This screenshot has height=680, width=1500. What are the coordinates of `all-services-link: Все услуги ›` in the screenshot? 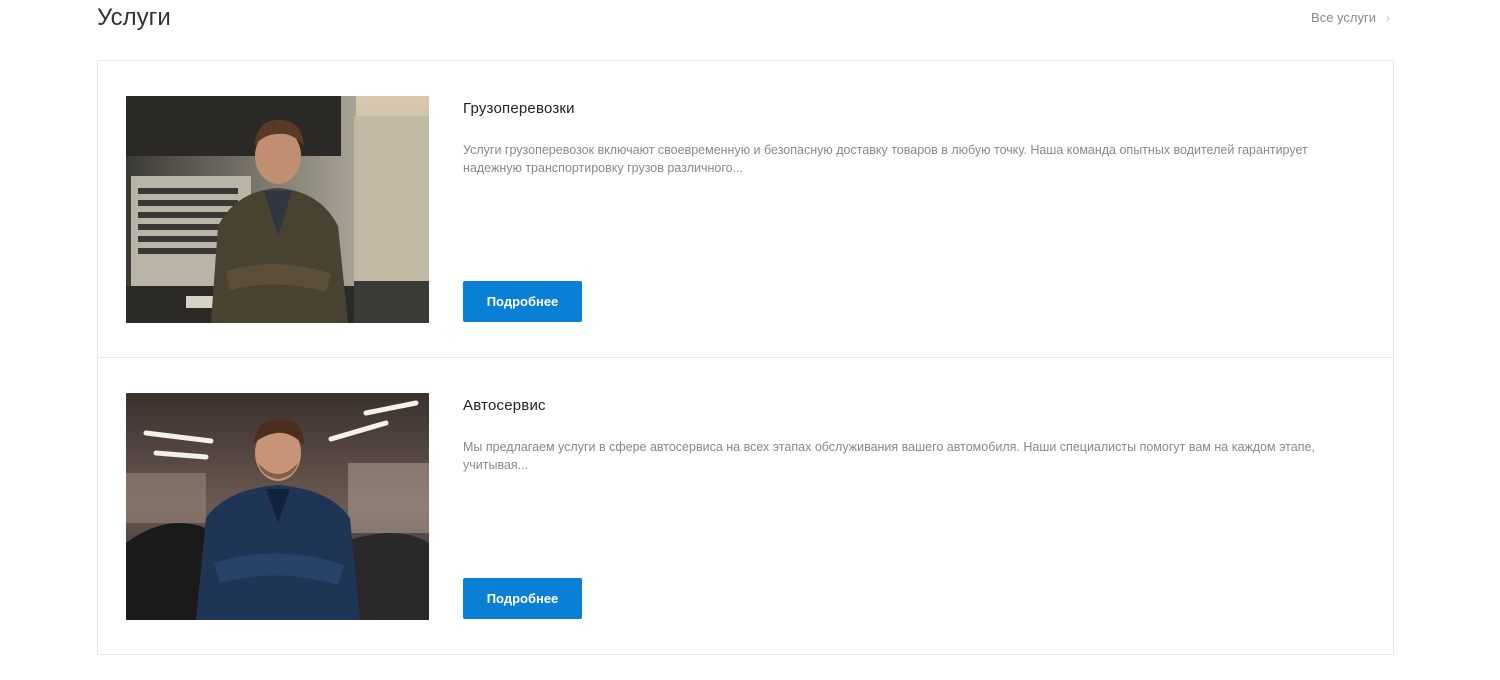 It's located at (1350, 18).